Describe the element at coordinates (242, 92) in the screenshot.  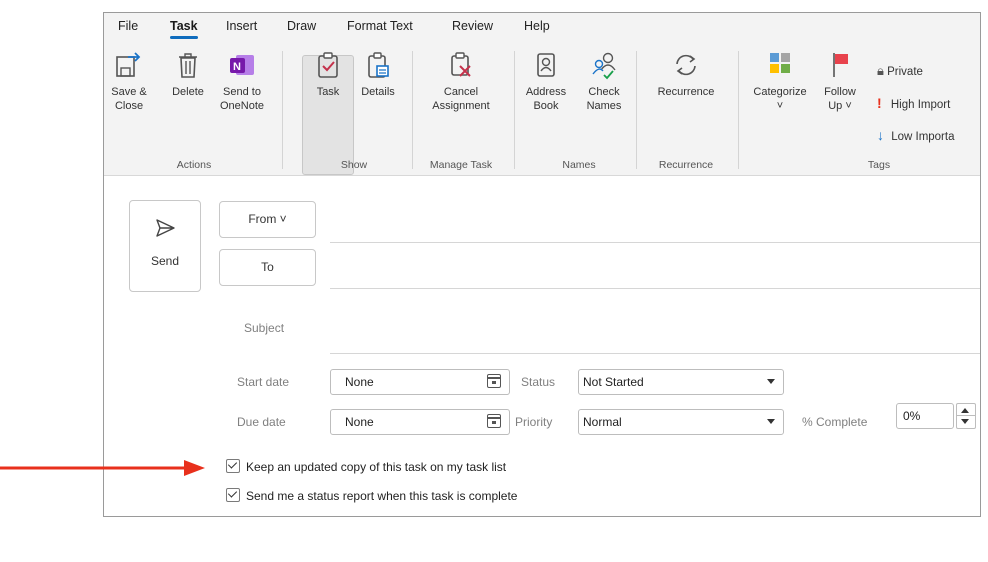
I see `send-onenote-label-1: Send to` at that location.